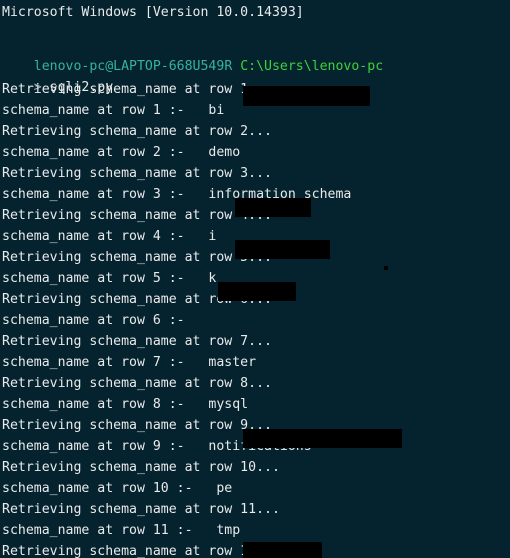 Image resolution: width=510 pixels, height=558 pixels. What do you see at coordinates (125, 404) in the screenshot?
I see `terminal-output-line: schema_name at row 8 :- mysql` at bounding box center [125, 404].